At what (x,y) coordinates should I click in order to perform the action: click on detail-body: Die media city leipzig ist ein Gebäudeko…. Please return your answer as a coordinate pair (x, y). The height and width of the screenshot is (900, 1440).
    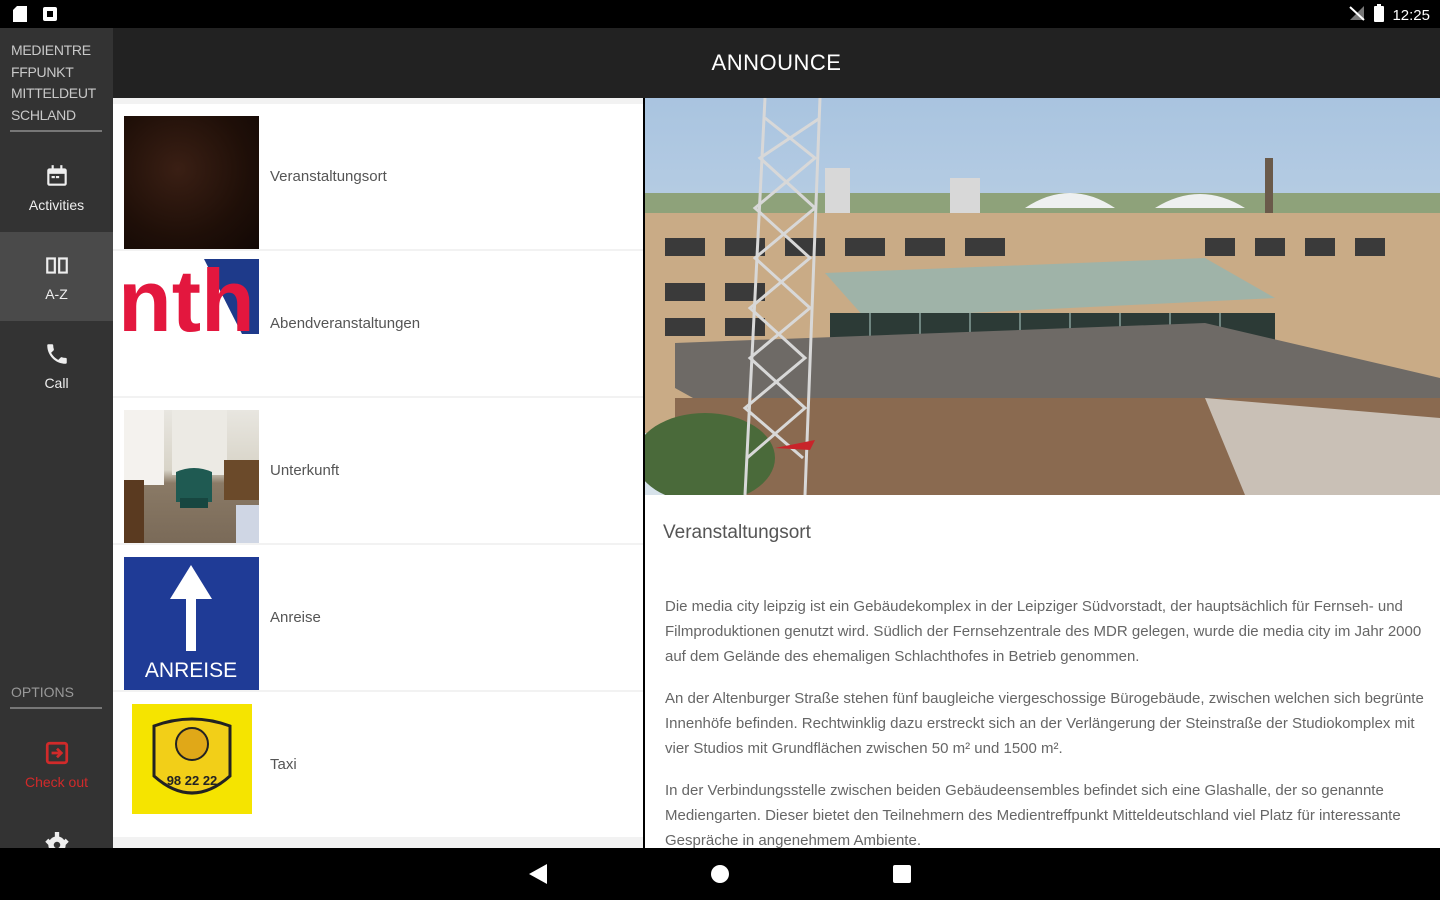
    Looking at the image, I should click on (1045, 721).